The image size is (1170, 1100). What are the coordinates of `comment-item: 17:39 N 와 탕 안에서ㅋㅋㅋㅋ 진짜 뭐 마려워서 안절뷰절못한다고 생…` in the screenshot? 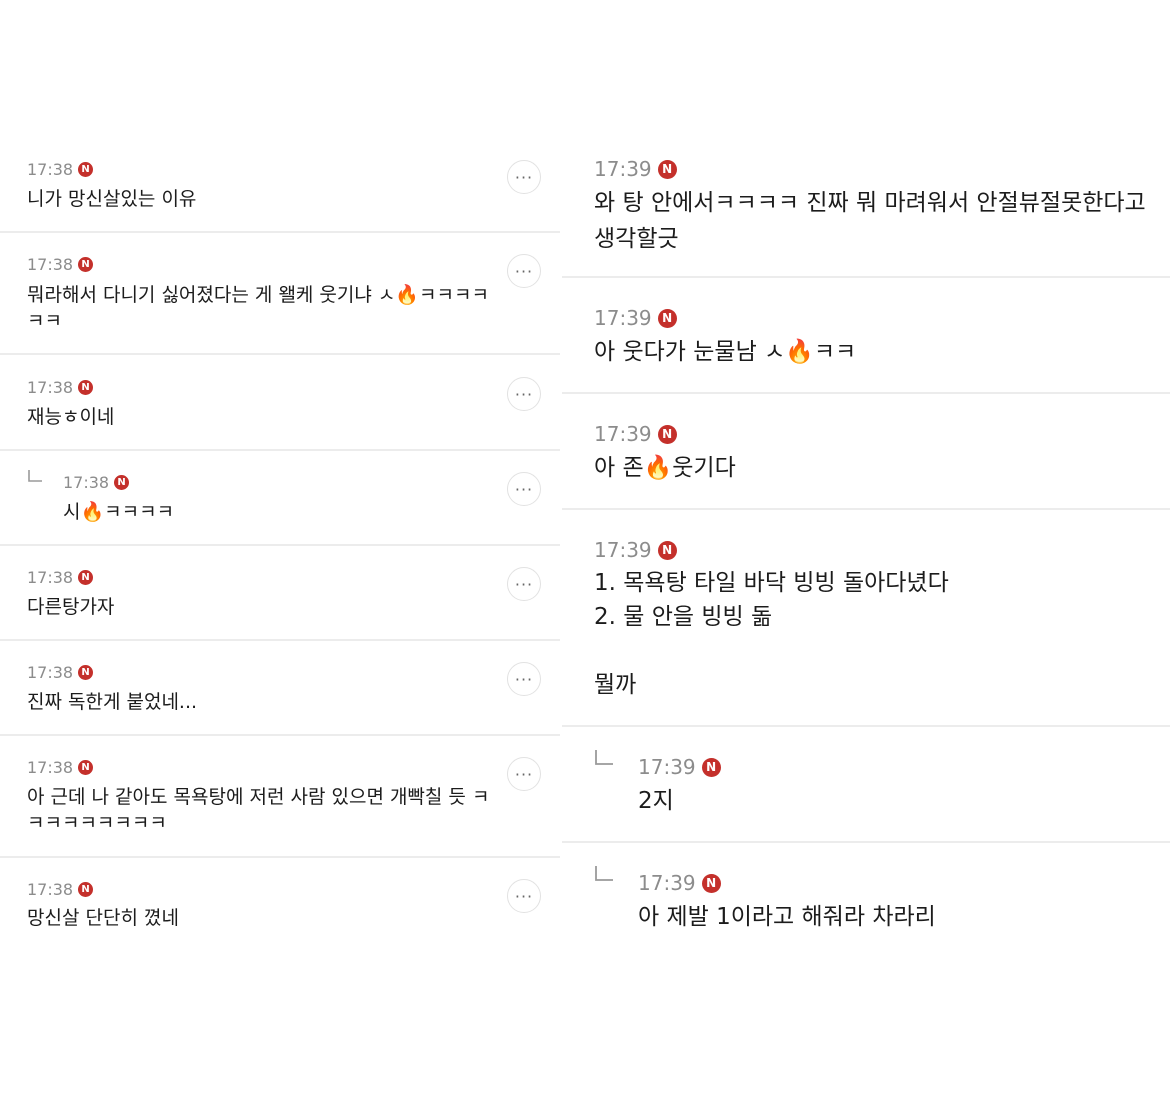 It's located at (866, 211).